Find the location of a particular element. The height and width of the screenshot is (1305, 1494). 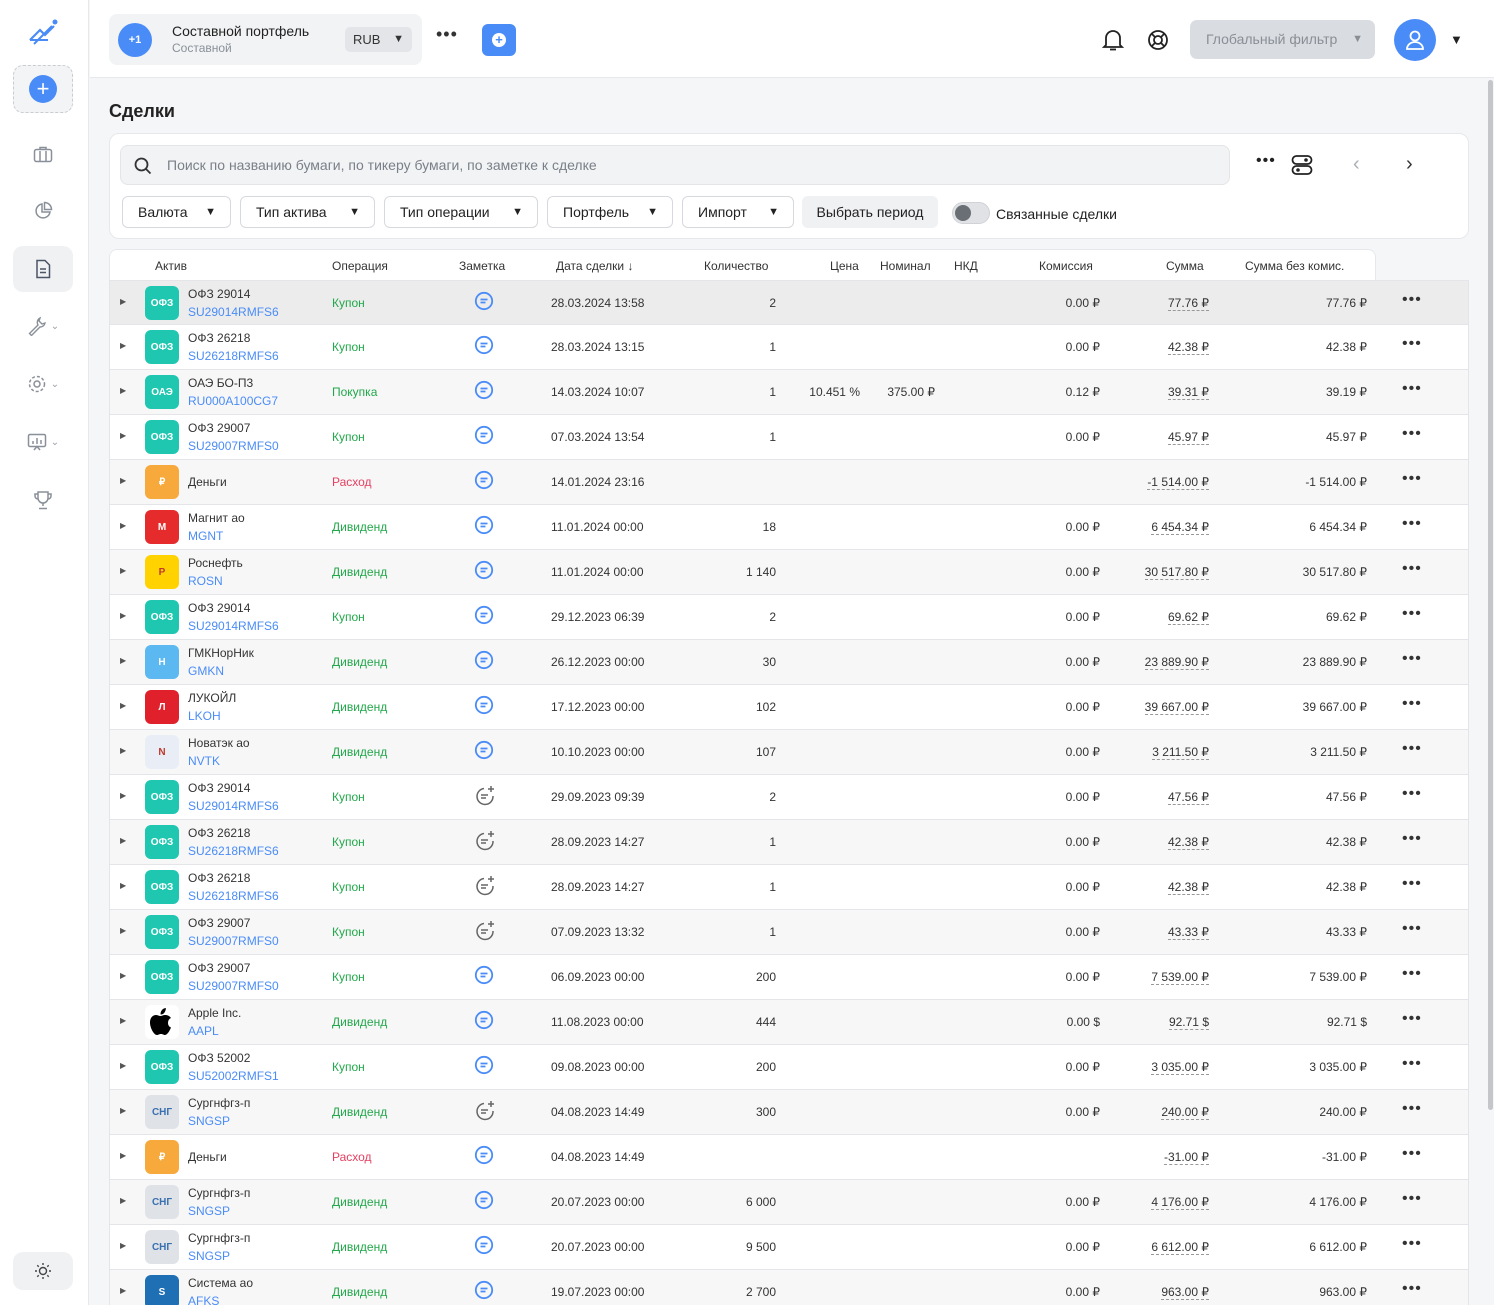

operation-type-filter: Тип операции ▼ is located at coordinates (461, 212).